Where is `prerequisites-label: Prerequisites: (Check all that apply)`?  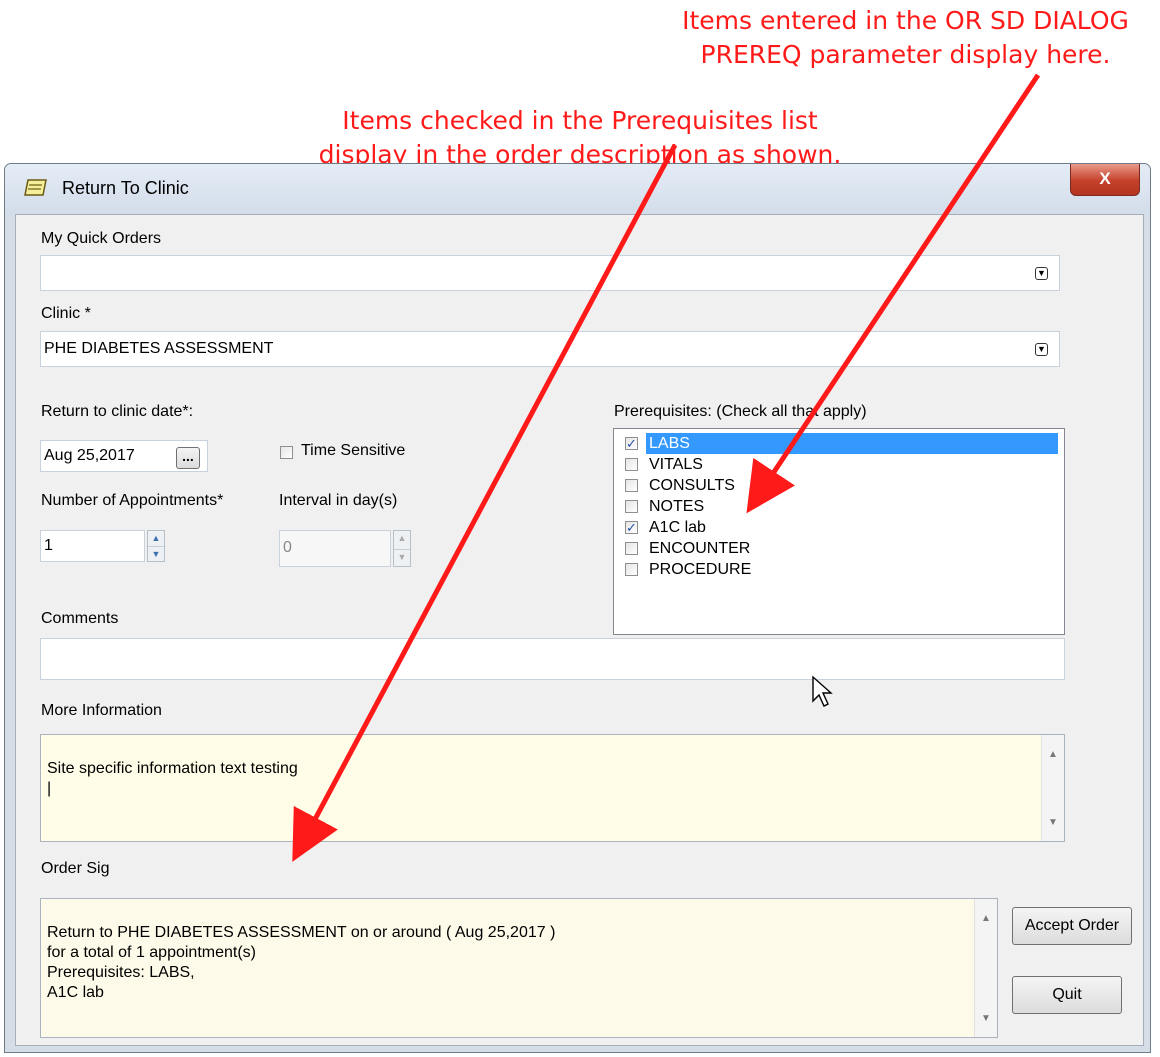 prerequisites-label: Prerequisites: (Check all that apply) is located at coordinates (740, 411).